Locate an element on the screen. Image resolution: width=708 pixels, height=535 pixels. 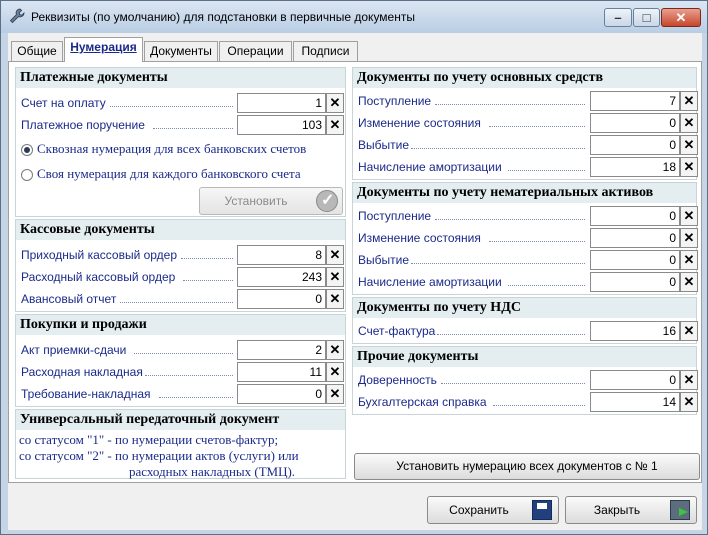
number-field: 103 is located at coordinates (281, 125).